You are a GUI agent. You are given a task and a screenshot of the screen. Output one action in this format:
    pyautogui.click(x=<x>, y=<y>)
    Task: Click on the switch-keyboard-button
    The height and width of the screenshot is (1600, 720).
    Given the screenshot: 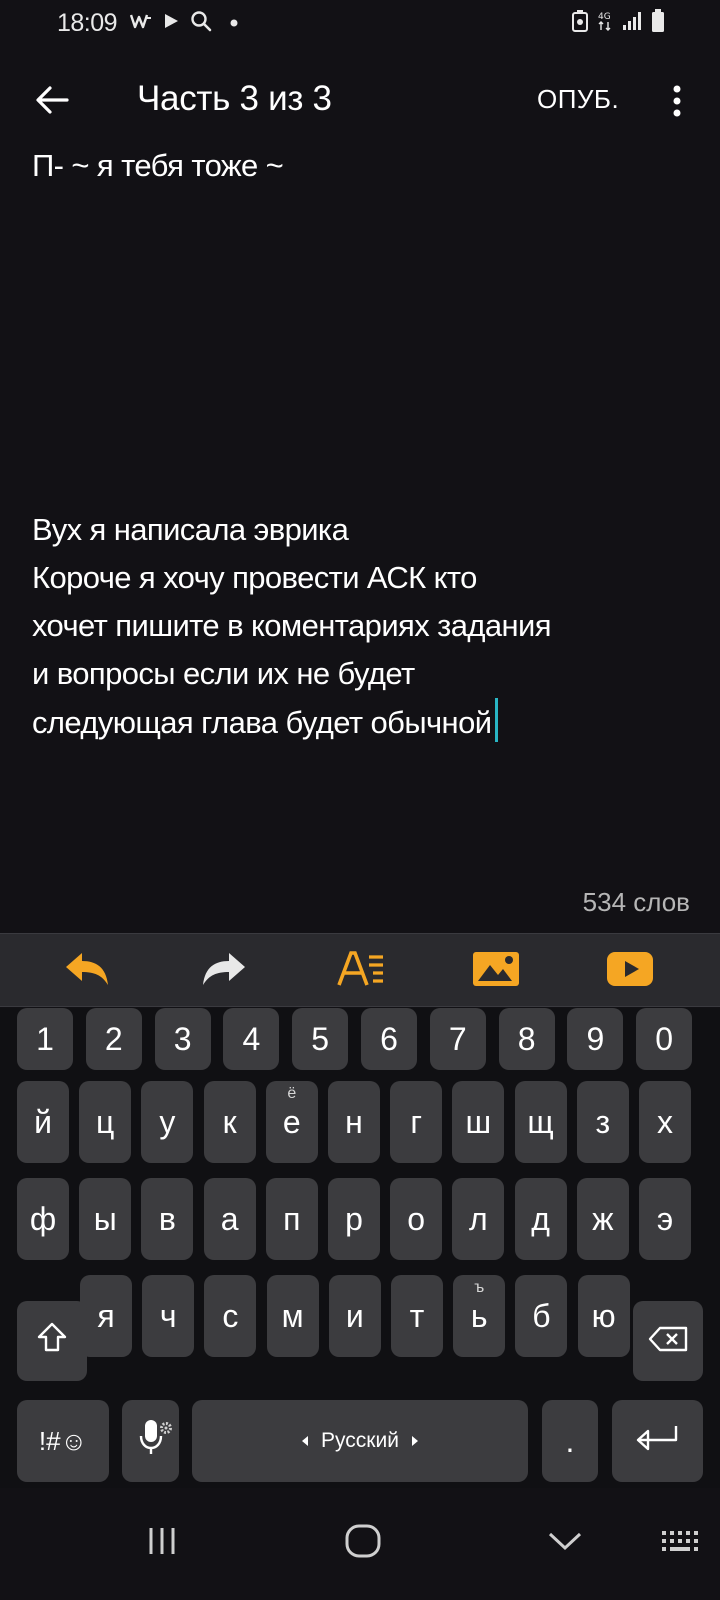 What is the action you would take?
    pyautogui.click(x=680, y=1543)
    